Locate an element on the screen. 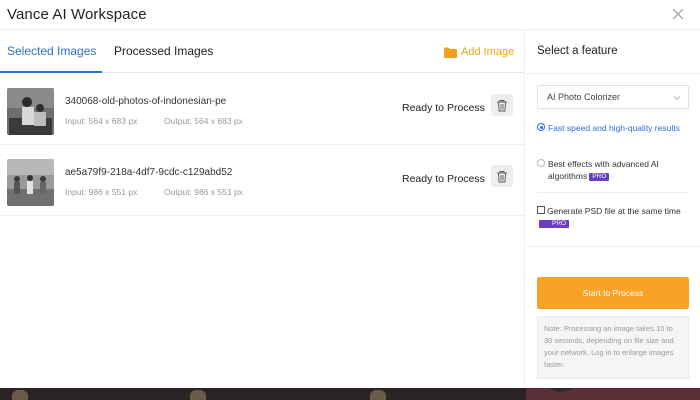 The width and height of the screenshot is (700, 400). image-filename: ae5a79f9-218a-4df7-9cdc-c129abd52 is located at coordinates (149, 172).